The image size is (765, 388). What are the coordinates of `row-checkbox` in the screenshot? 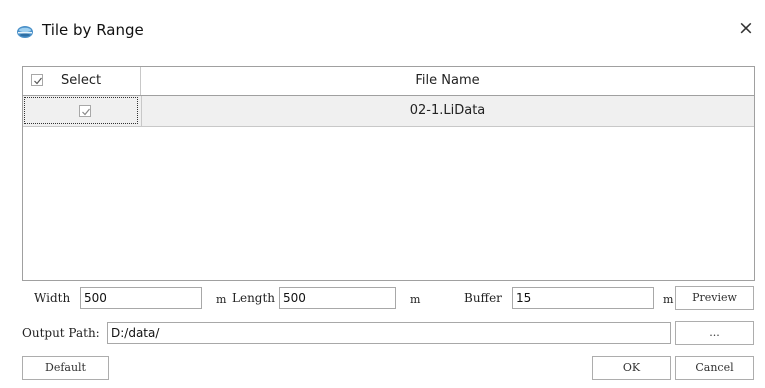 It's located at (85, 111).